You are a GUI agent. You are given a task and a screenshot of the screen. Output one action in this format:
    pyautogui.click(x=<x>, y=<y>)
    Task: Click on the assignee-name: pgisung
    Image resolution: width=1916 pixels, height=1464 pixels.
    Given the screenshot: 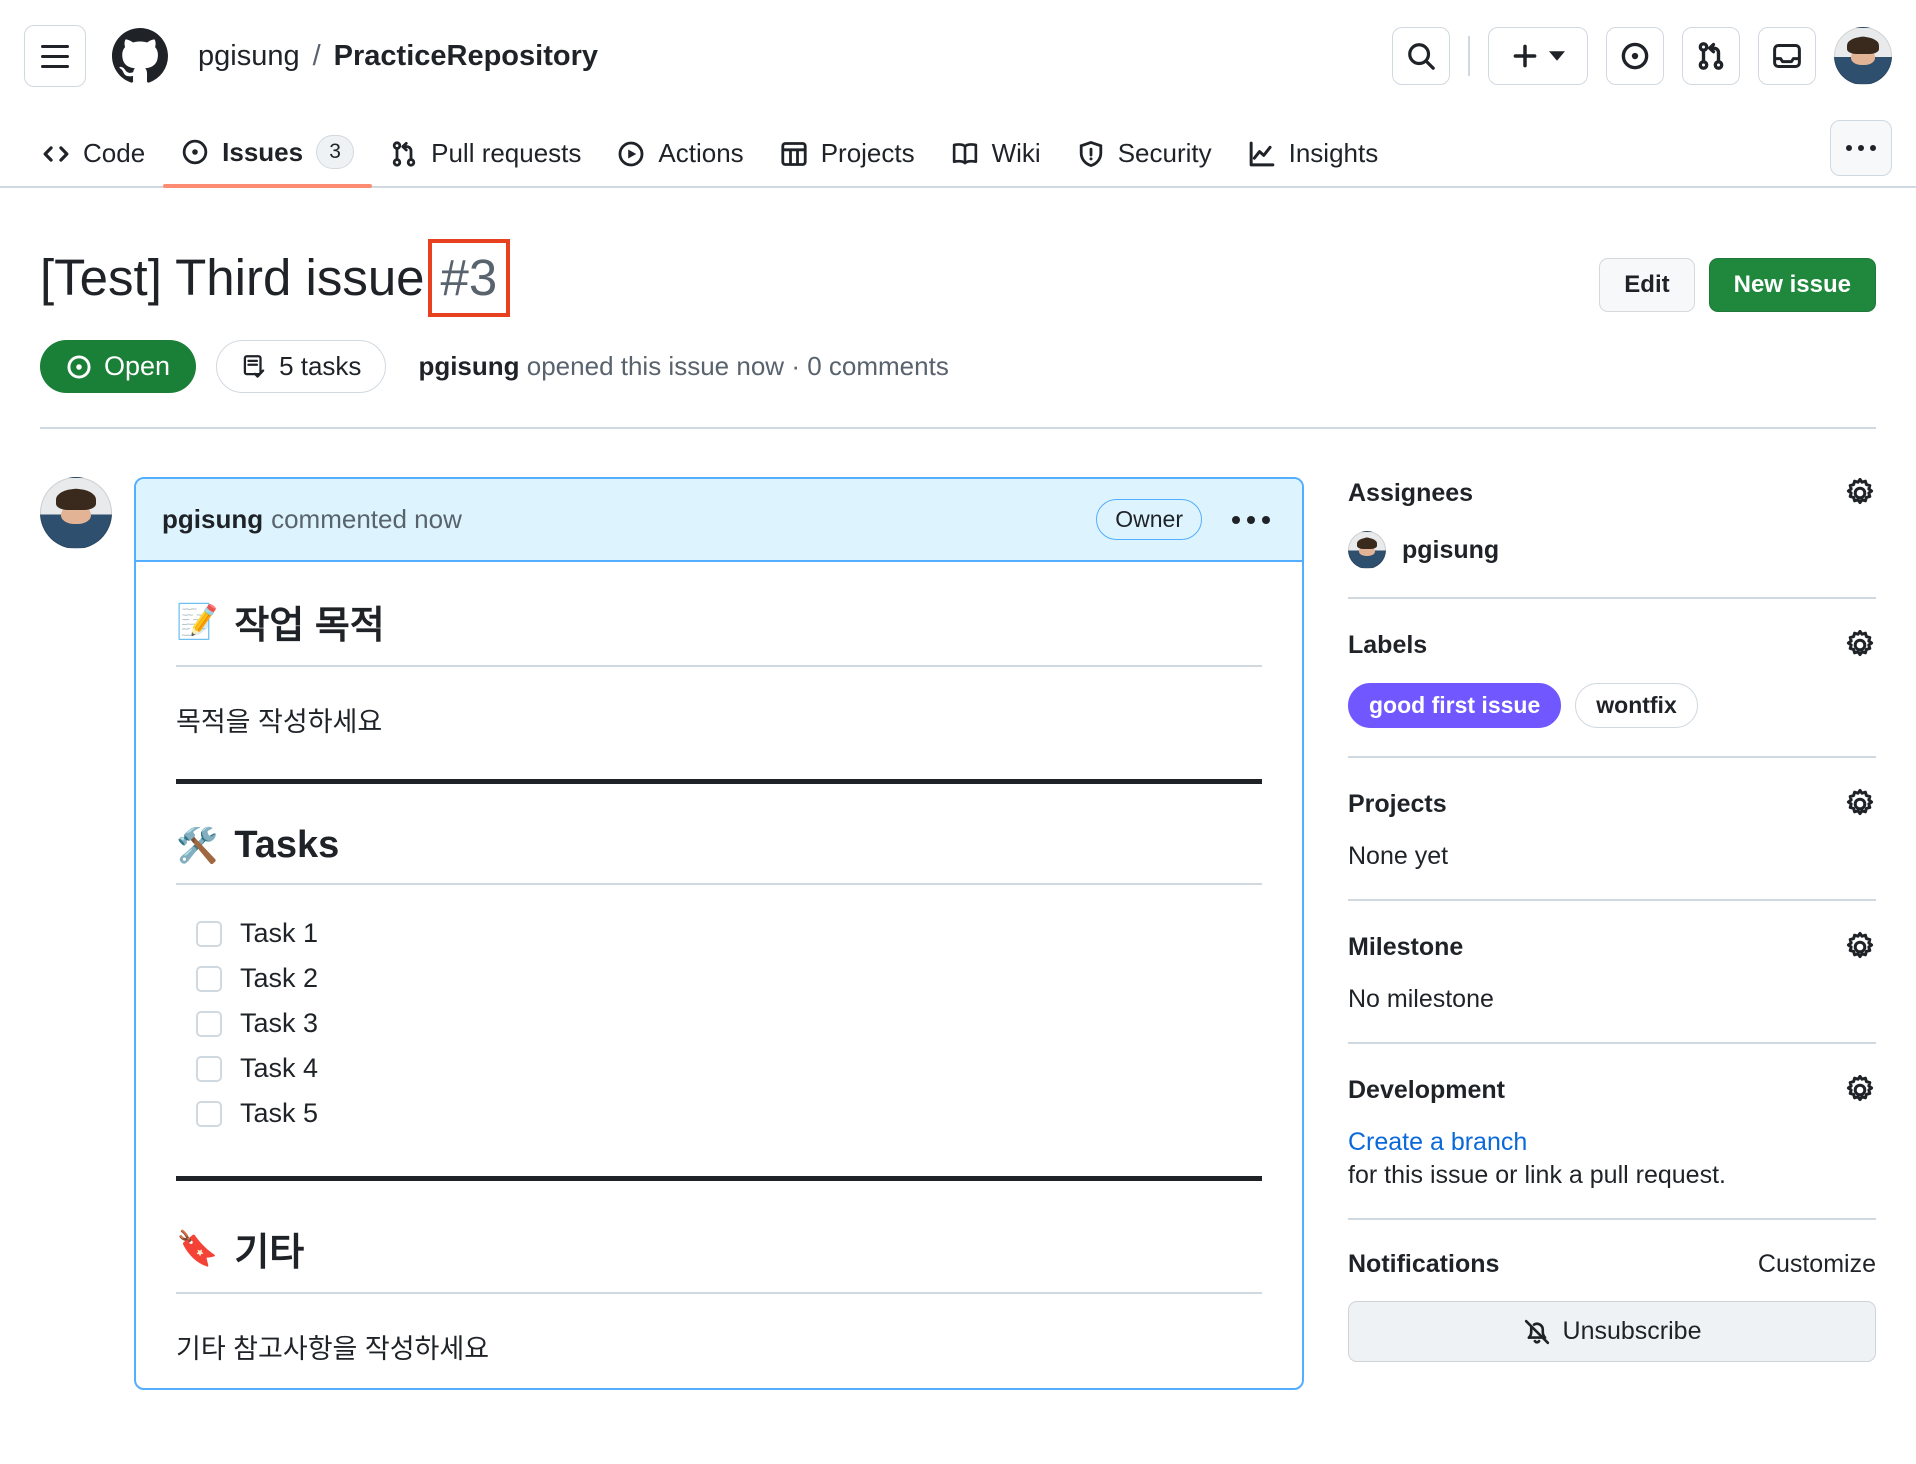 What is the action you would take?
    pyautogui.click(x=1451, y=549)
    